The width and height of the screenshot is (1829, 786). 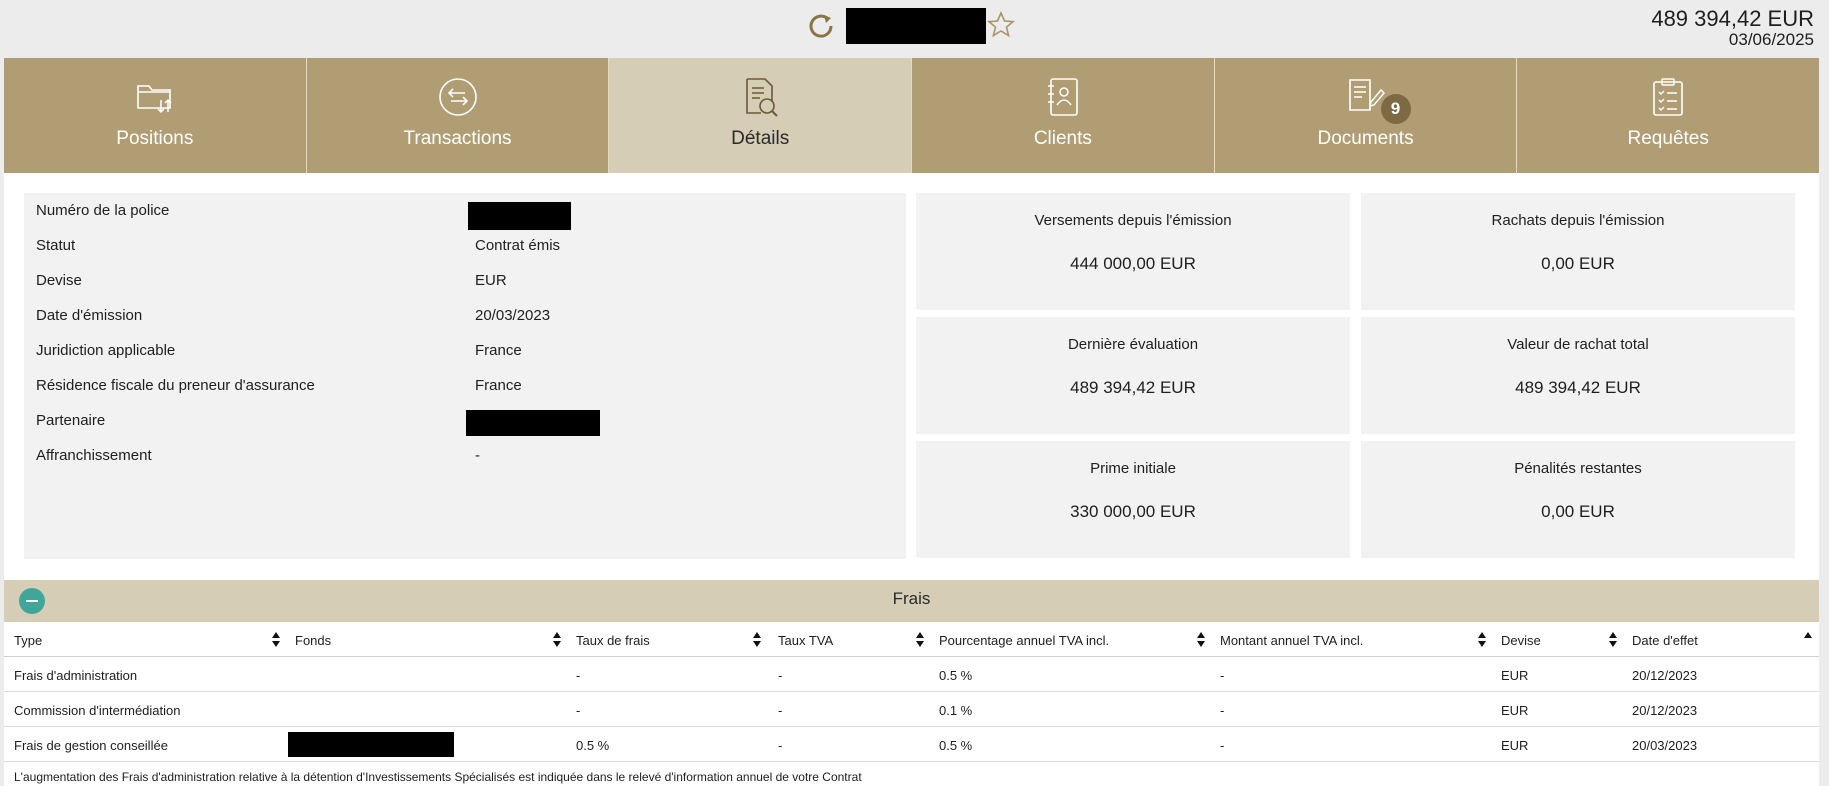 I want to click on cell-date-effet: 20/03/2023, so click(x=1665, y=745).